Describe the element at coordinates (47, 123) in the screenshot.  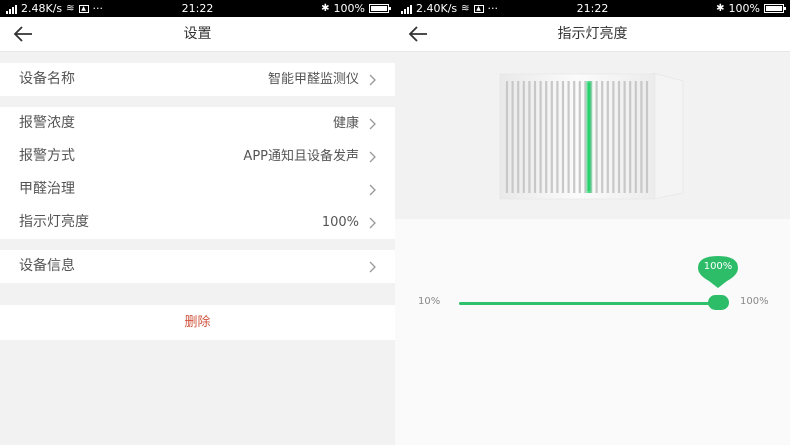
I see `row-label: 报警浓度` at that location.